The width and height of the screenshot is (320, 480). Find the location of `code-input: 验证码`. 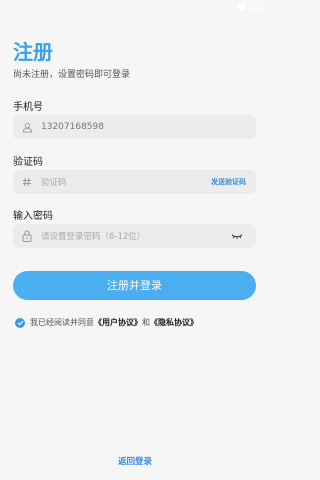

code-input: 验证码 is located at coordinates (126, 182).